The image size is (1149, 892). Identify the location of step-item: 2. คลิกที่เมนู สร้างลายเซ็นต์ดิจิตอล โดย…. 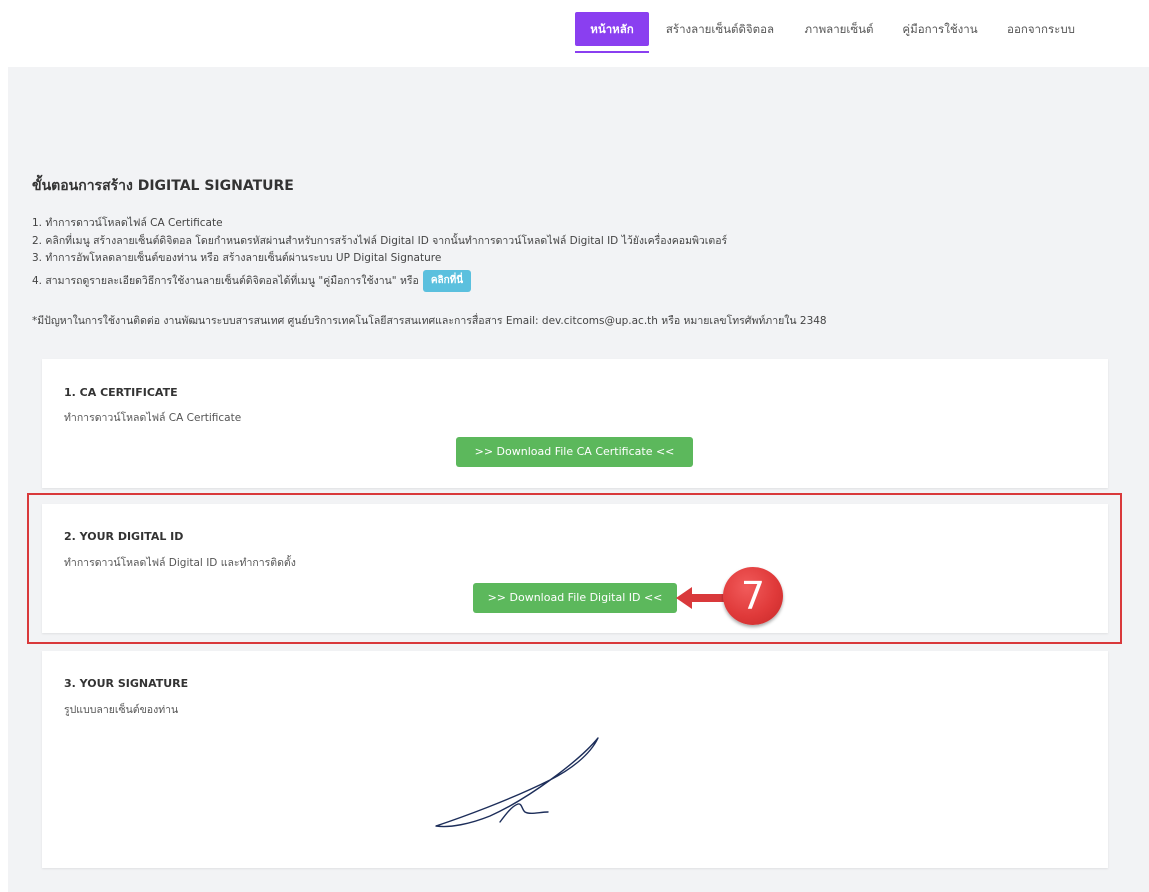
(380, 240).